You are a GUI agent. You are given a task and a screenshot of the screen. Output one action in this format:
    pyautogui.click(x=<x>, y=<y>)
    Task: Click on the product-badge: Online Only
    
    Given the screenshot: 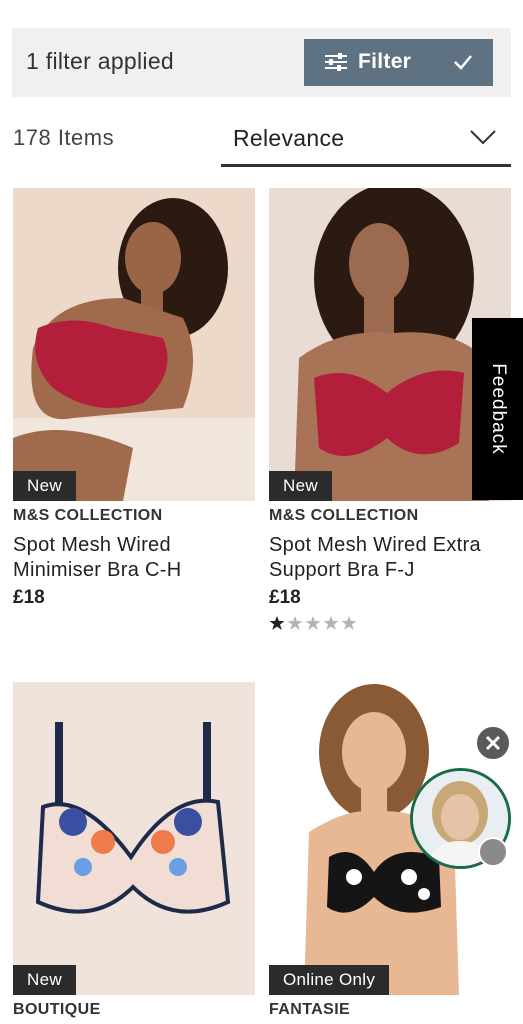 What is the action you would take?
    pyautogui.click(x=329, y=980)
    